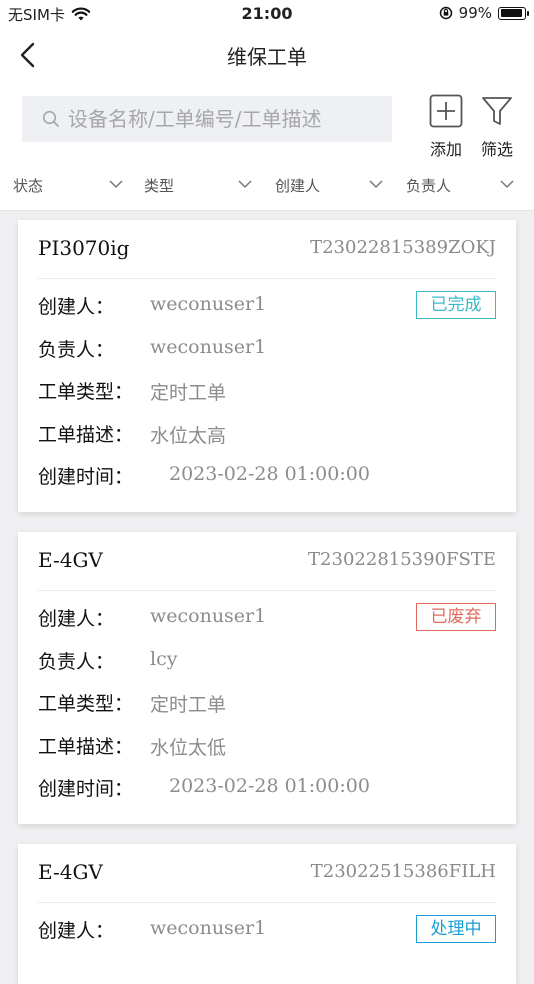 The height and width of the screenshot is (984, 534). Describe the element at coordinates (497, 125) in the screenshot. I see `filter-button: 筛选` at that location.